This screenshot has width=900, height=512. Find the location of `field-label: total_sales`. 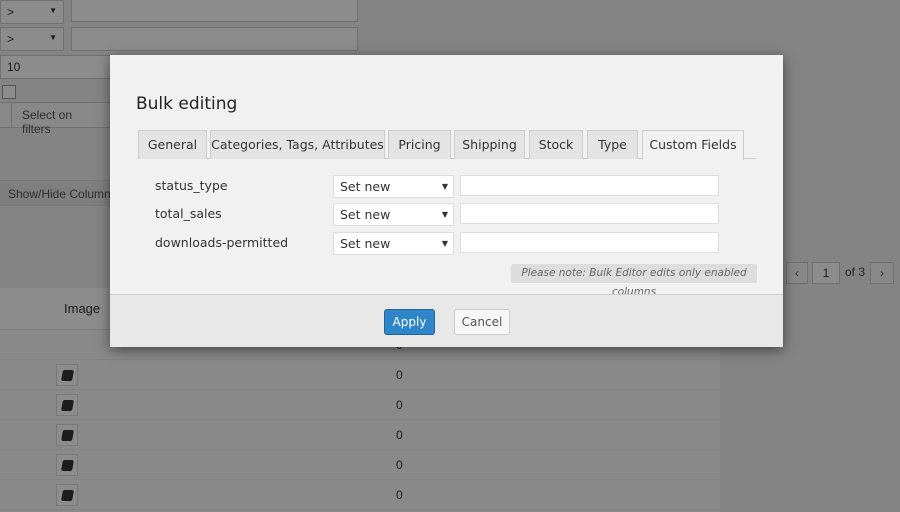

field-label: total_sales is located at coordinates (188, 213).